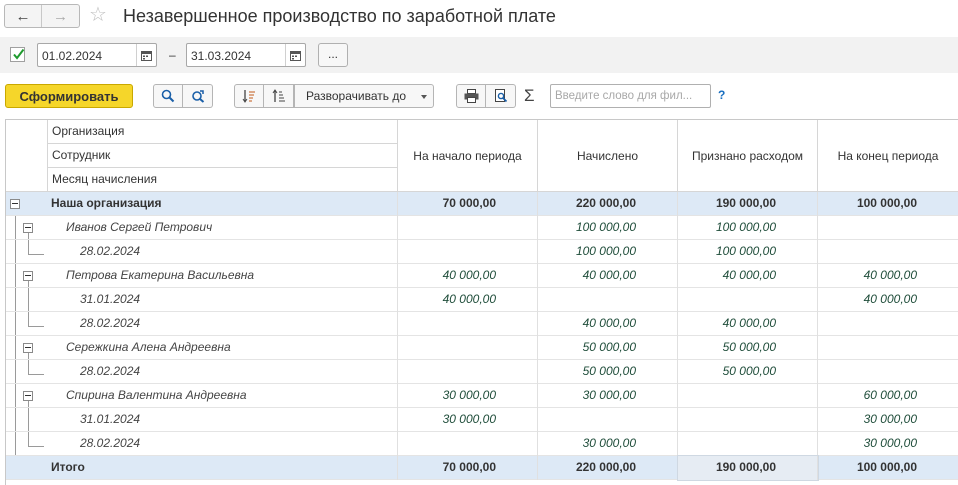 The image size is (958, 485). I want to click on date-to-field: 31.03.2024, so click(246, 55).